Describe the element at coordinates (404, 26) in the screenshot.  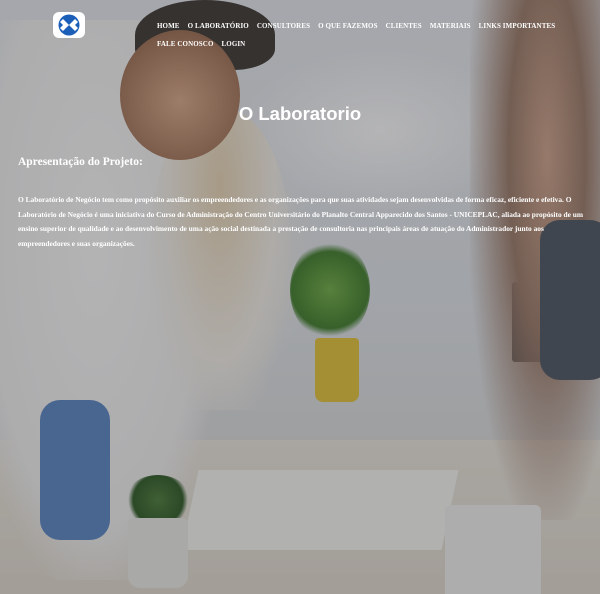
I see `nav-item-clientes: CLIENTES` at that location.